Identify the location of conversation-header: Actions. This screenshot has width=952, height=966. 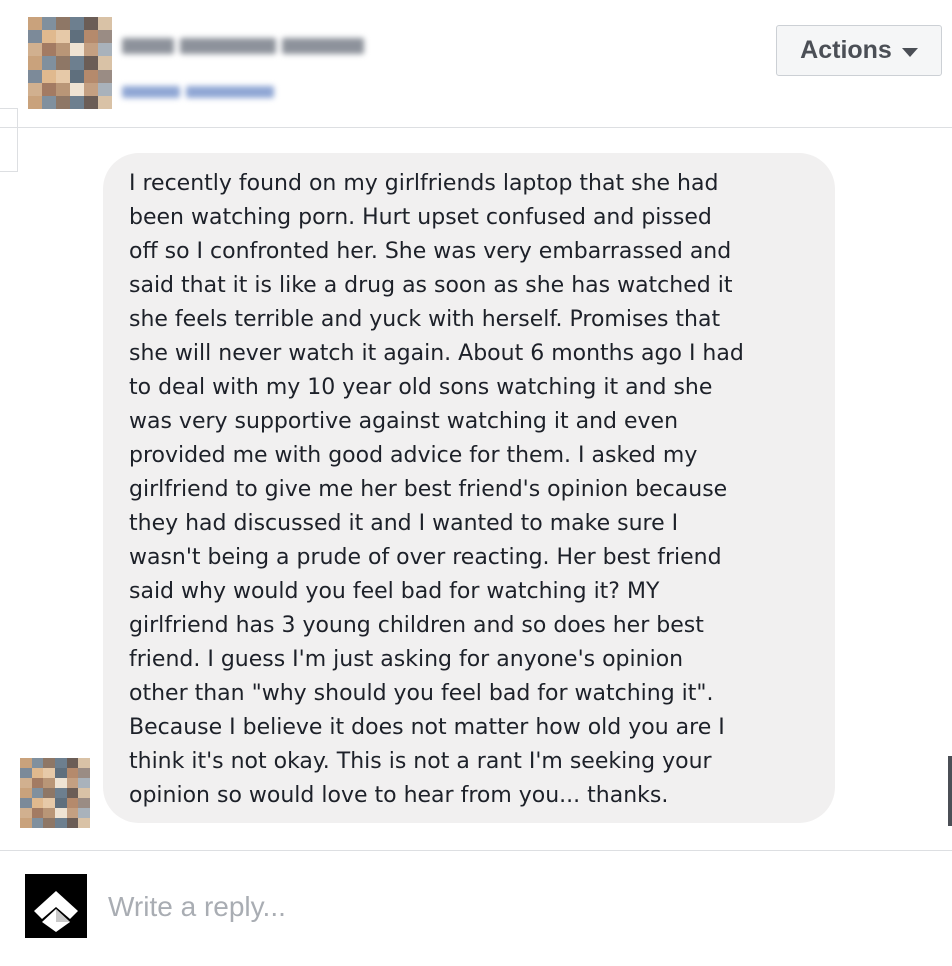
(476, 64).